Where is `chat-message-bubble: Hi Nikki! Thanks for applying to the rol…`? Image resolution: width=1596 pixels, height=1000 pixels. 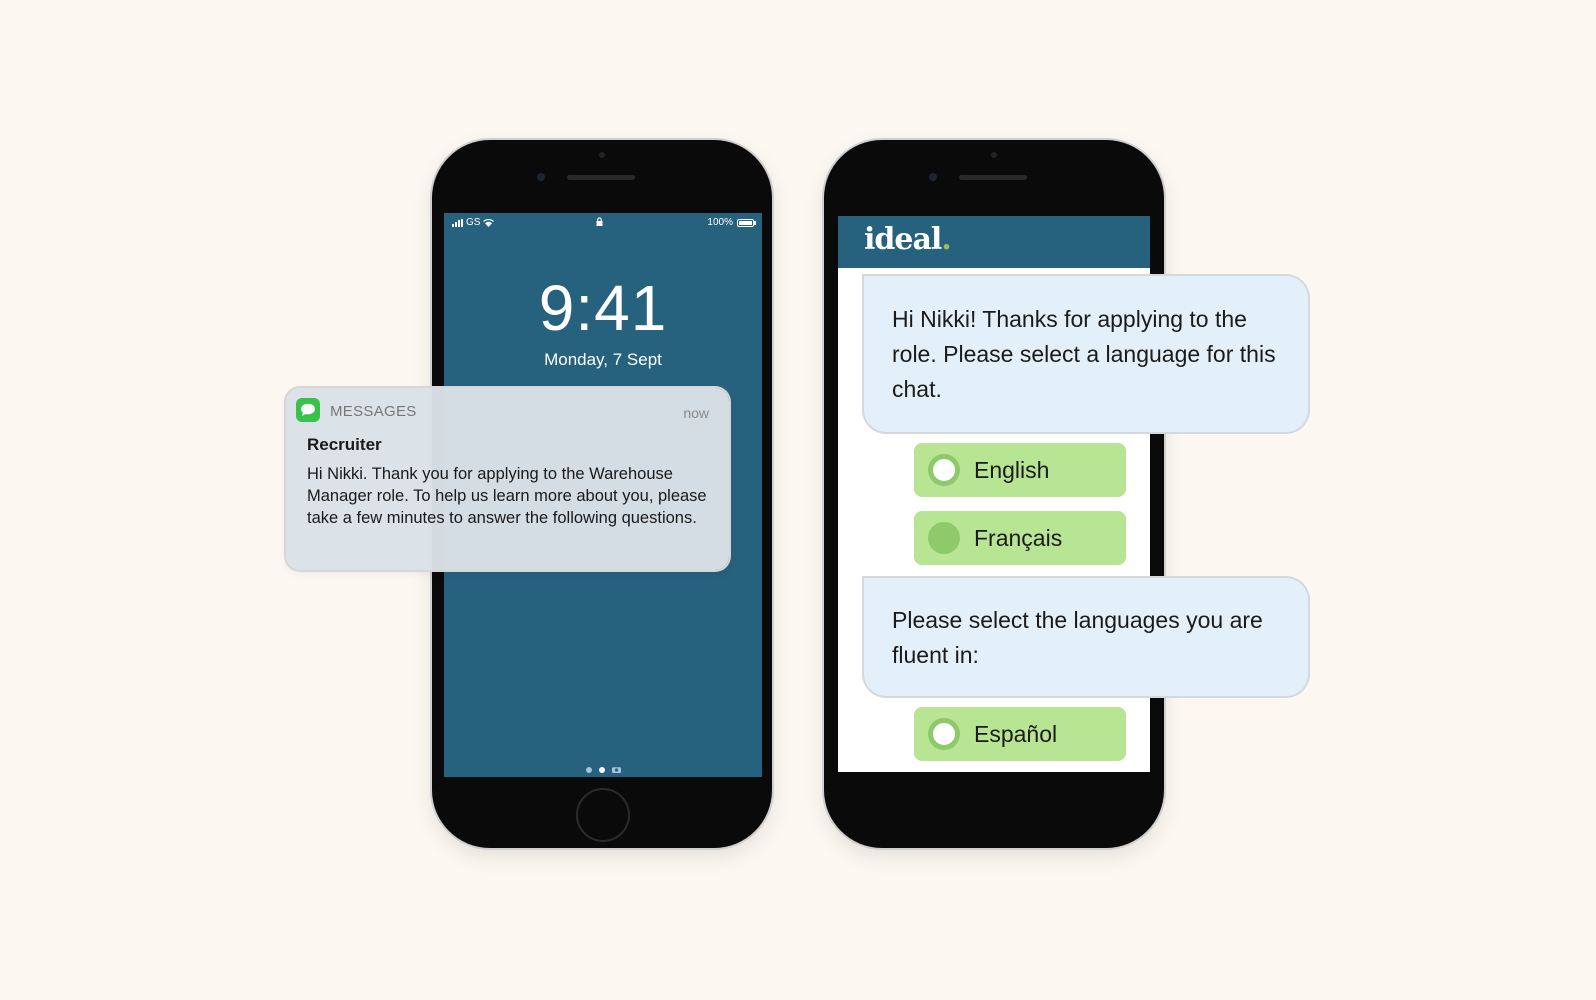
chat-message-bubble: Hi Nikki! Thanks for applying to the rol… is located at coordinates (1086, 354).